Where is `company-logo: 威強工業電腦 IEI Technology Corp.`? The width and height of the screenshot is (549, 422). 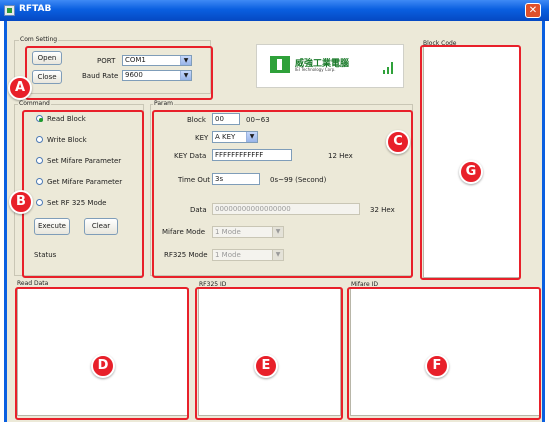
company-logo: 威強工業電腦 IEI Technology Corp. is located at coordinates (330, 66).